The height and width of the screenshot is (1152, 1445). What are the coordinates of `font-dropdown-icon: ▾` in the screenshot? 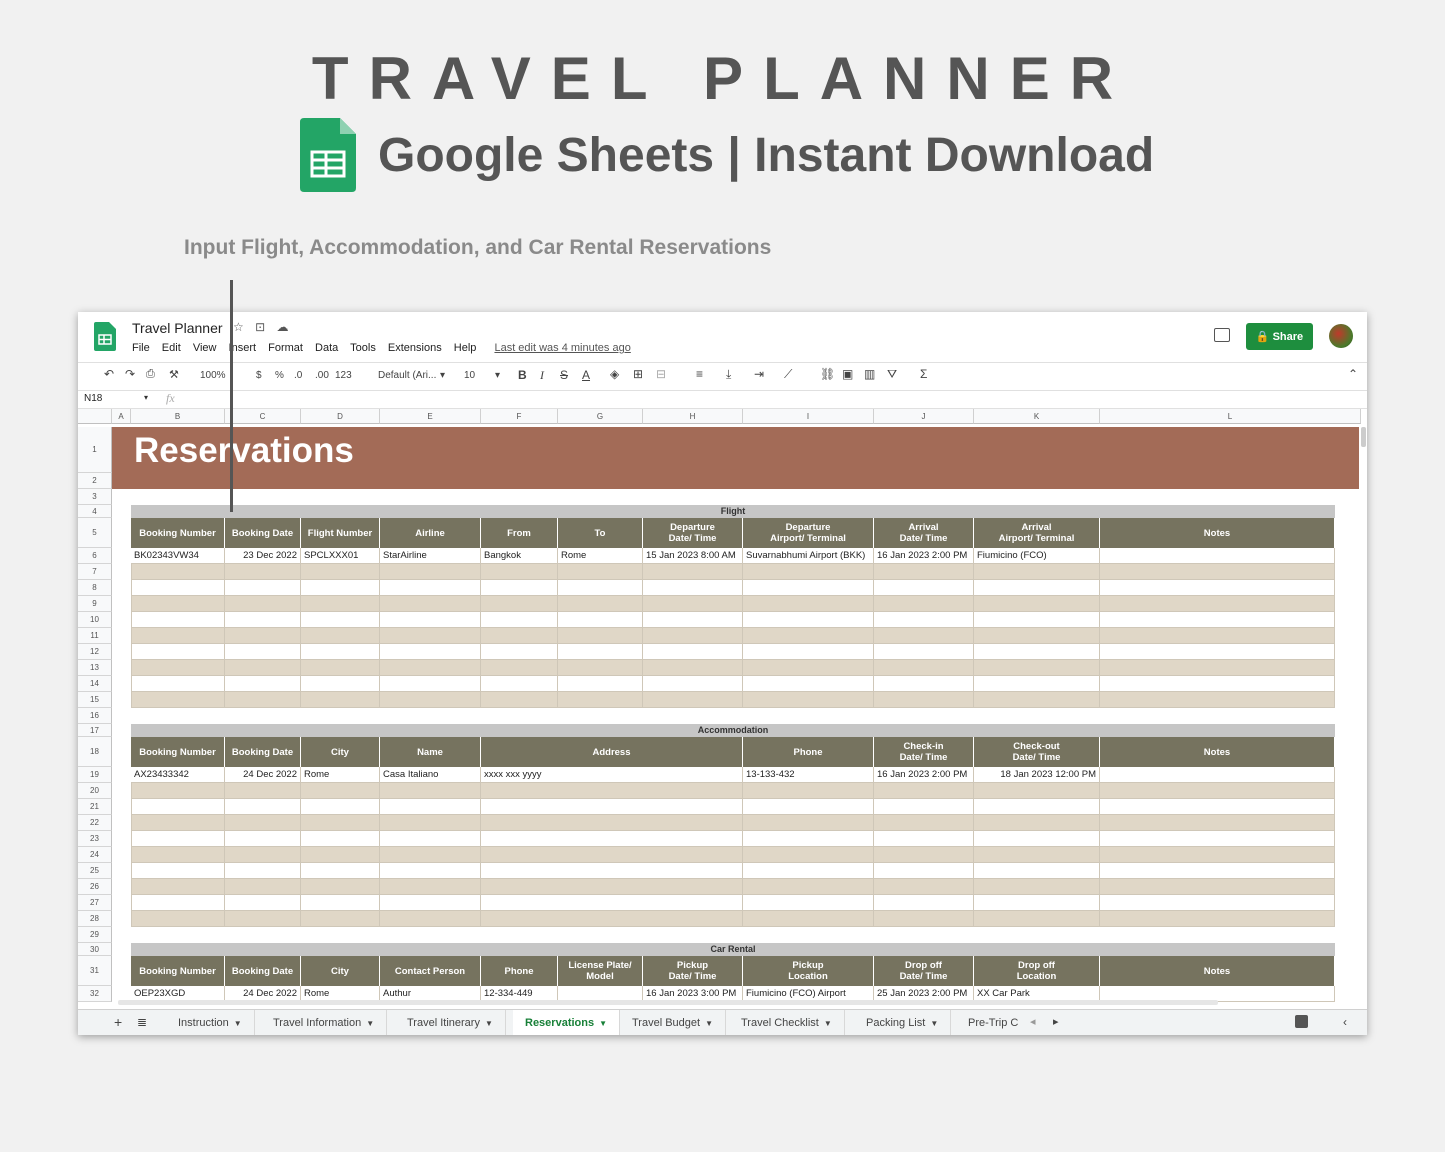 It's located at (442, 375).